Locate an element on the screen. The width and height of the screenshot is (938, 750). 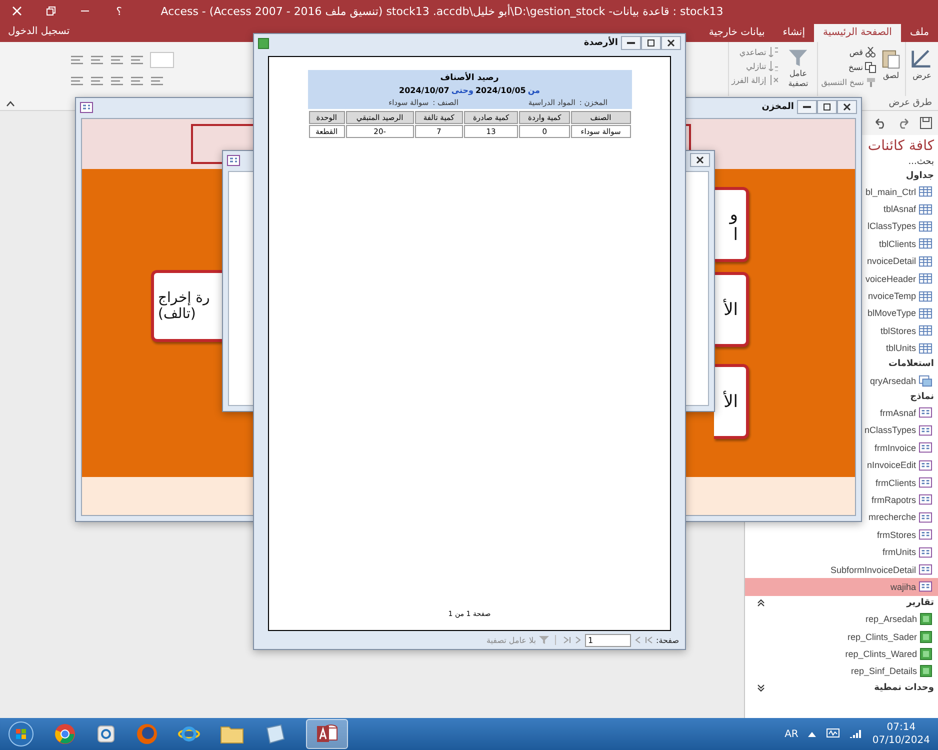
nav-item: tblAsnaf is located at coordinates (910, 209).